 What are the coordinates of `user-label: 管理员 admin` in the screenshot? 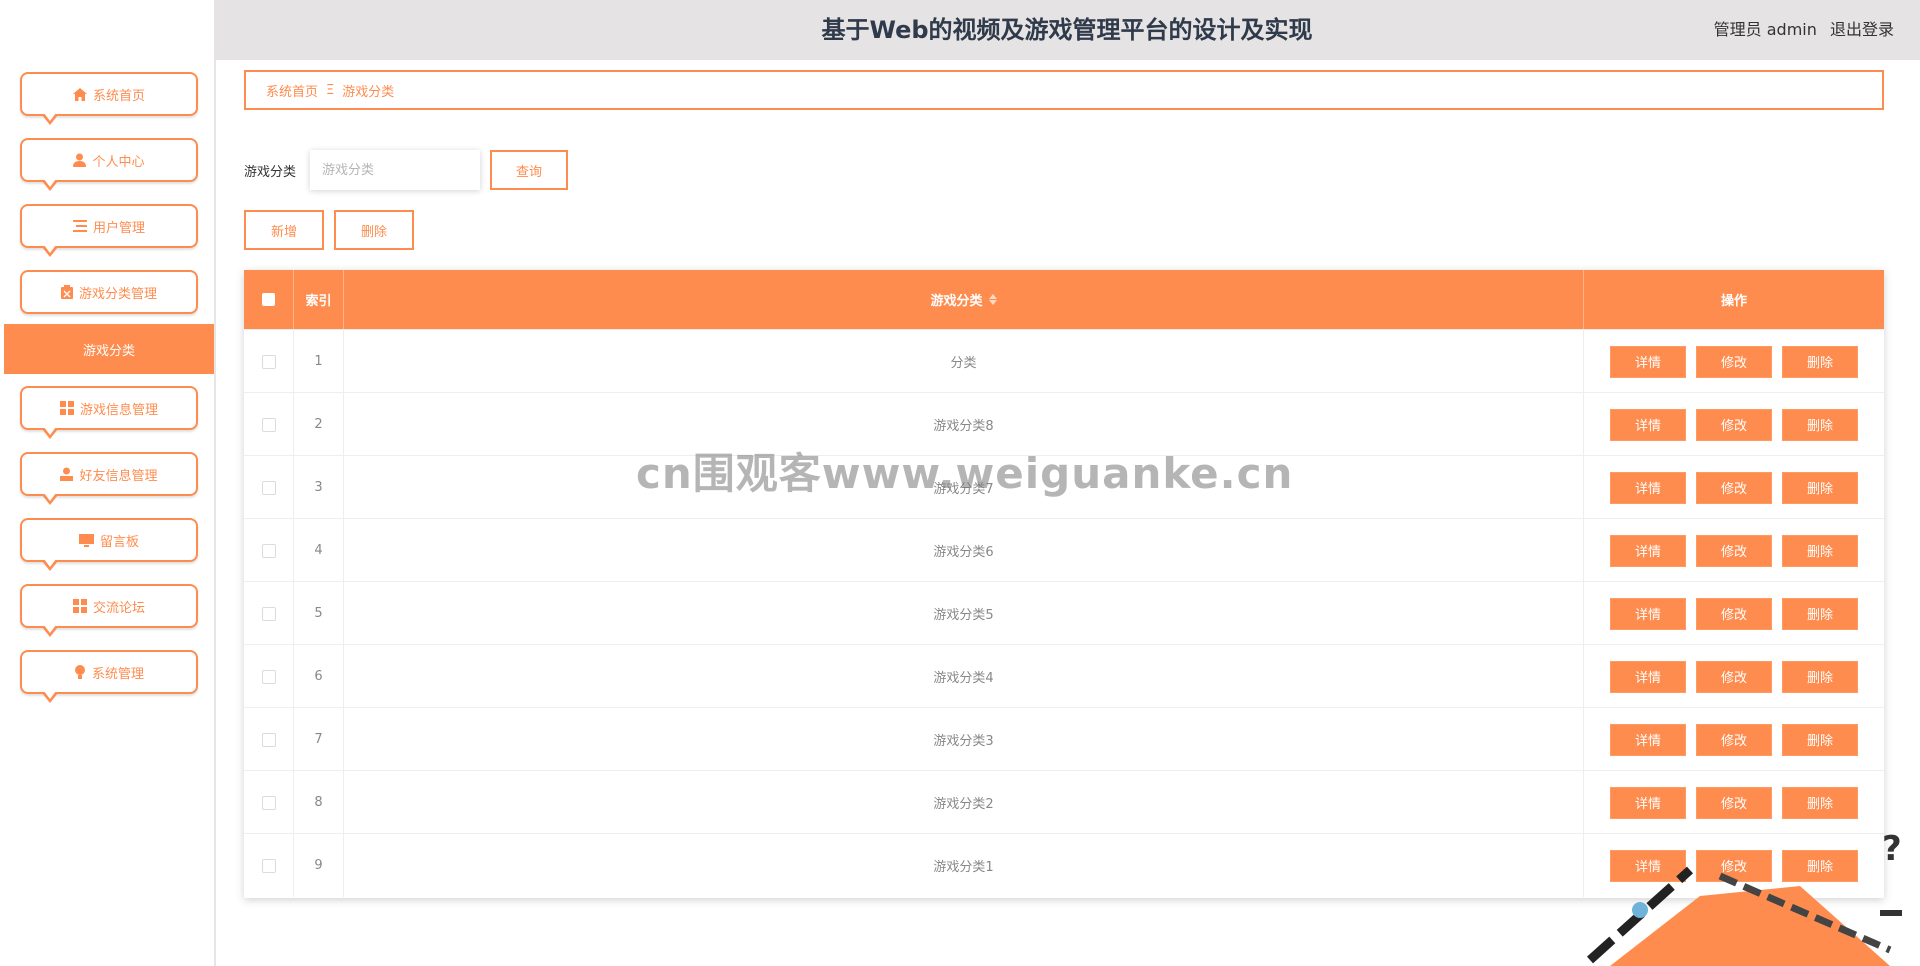 It's located at (1765, 29).